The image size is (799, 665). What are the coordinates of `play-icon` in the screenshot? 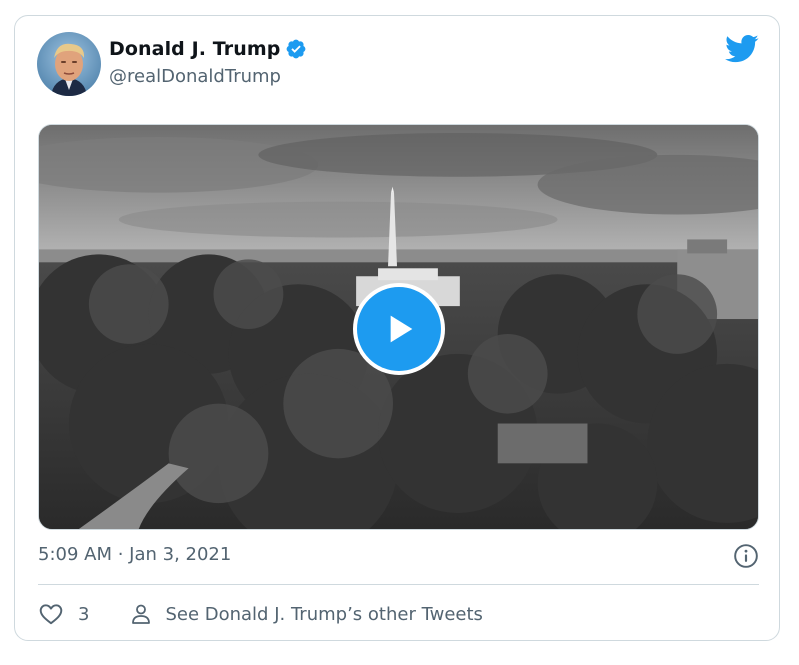 It's located at (401, 329).